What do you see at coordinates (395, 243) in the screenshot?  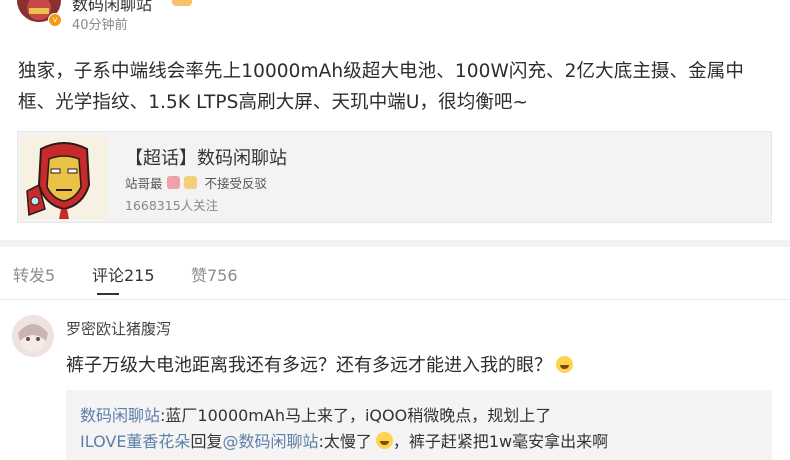 I see `section-divider` at bounding box center [395, 243].